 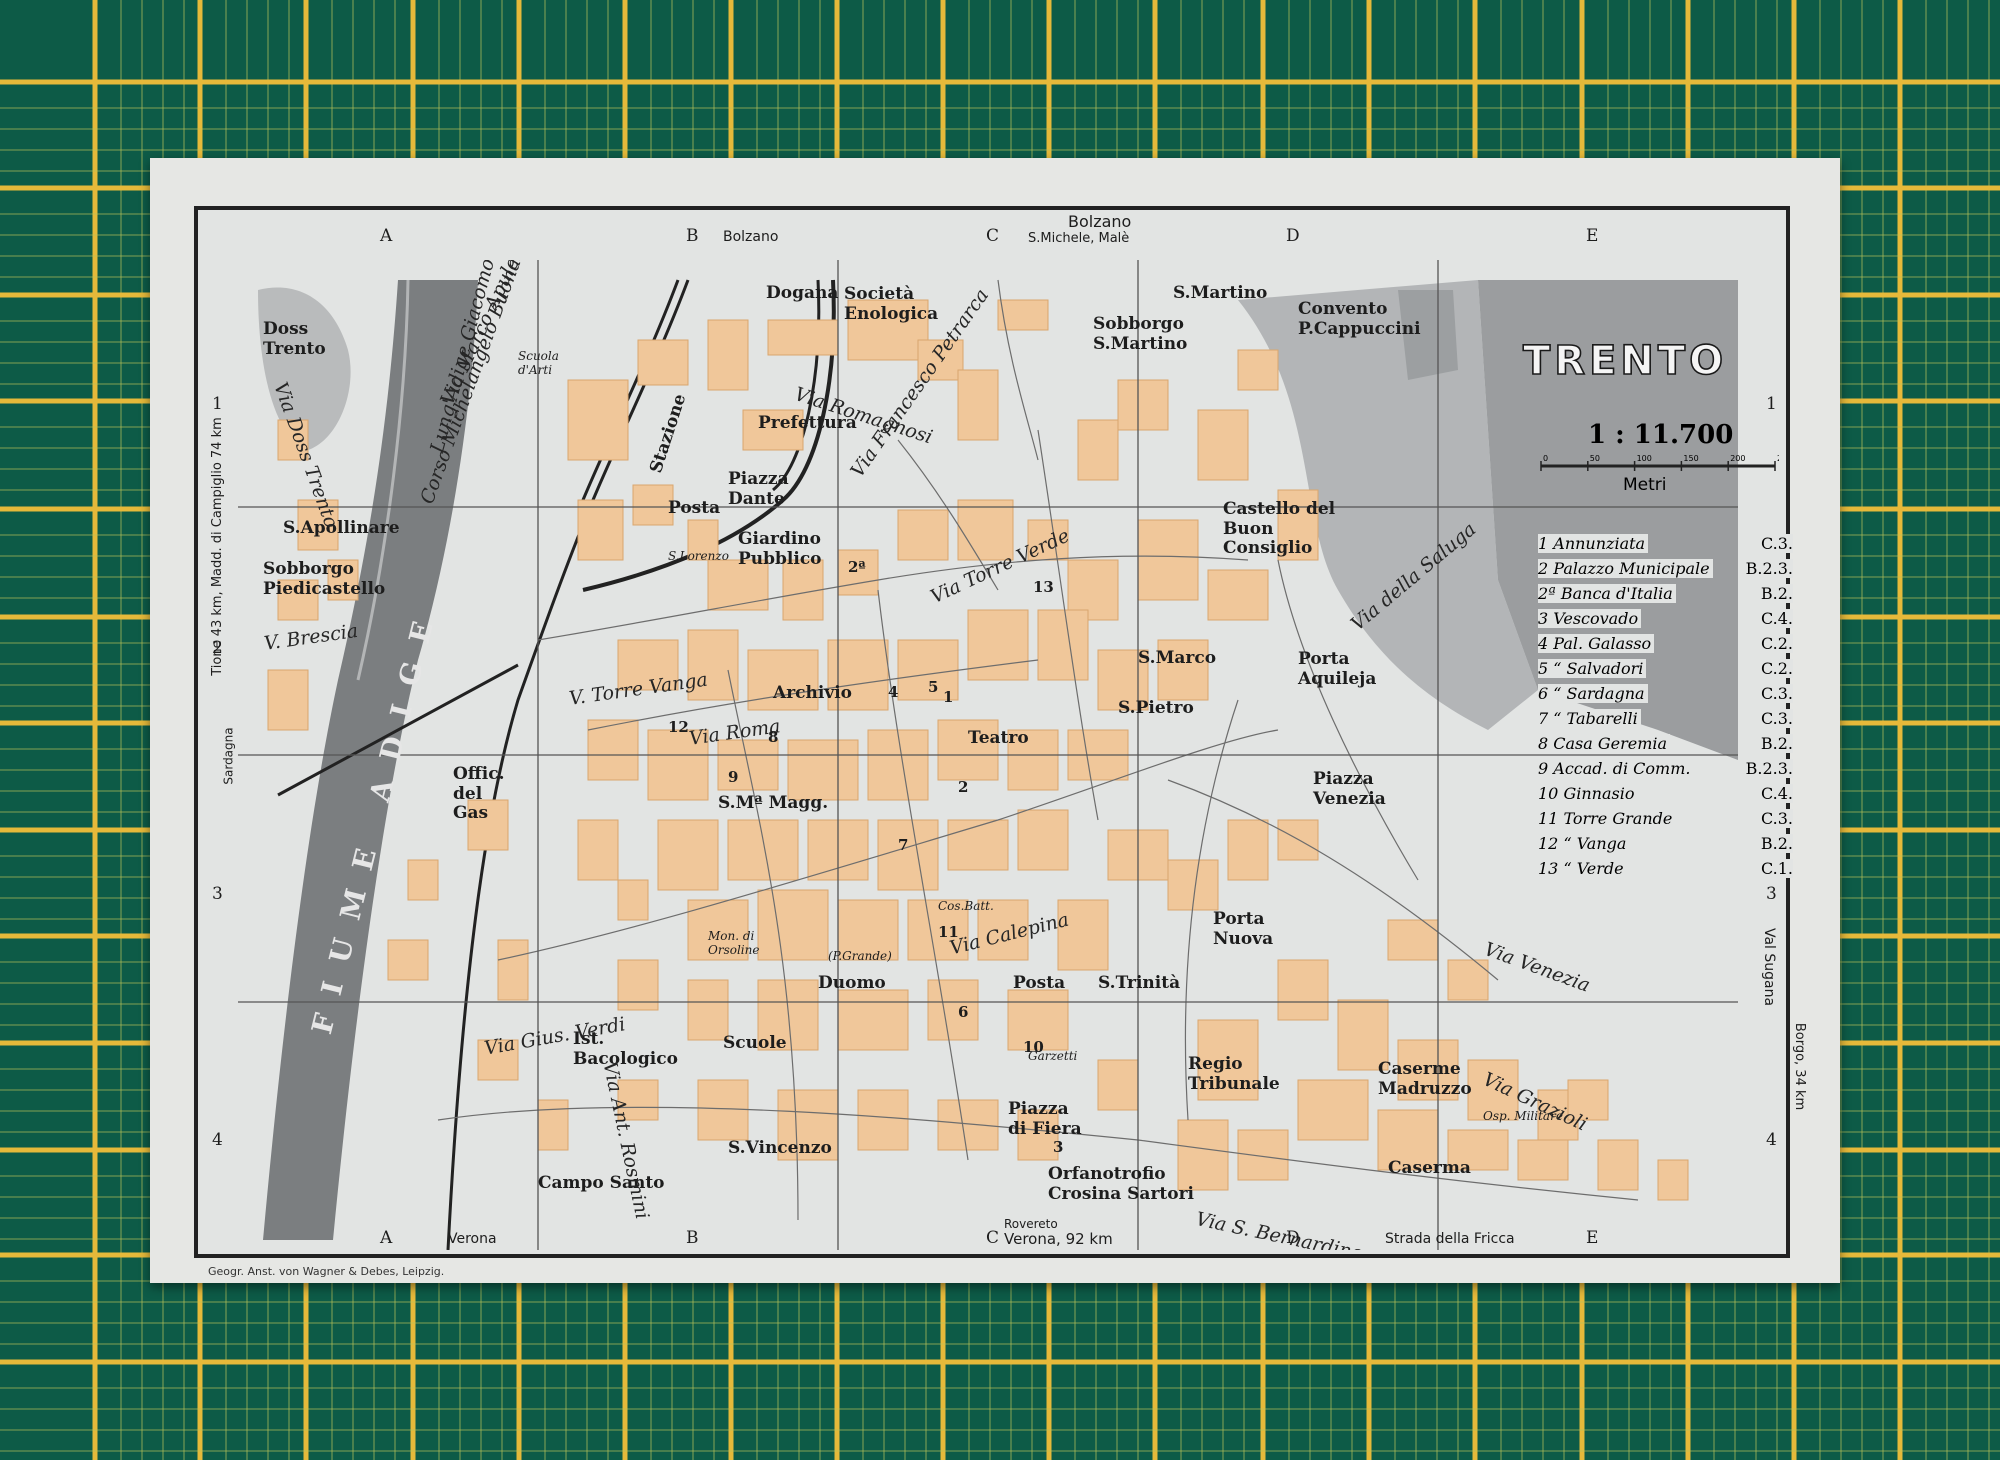 What do you see at coordinates (692, 236) in the screenshot?
I see `grid-col-top-b: B` at bounding box center [692, 236].